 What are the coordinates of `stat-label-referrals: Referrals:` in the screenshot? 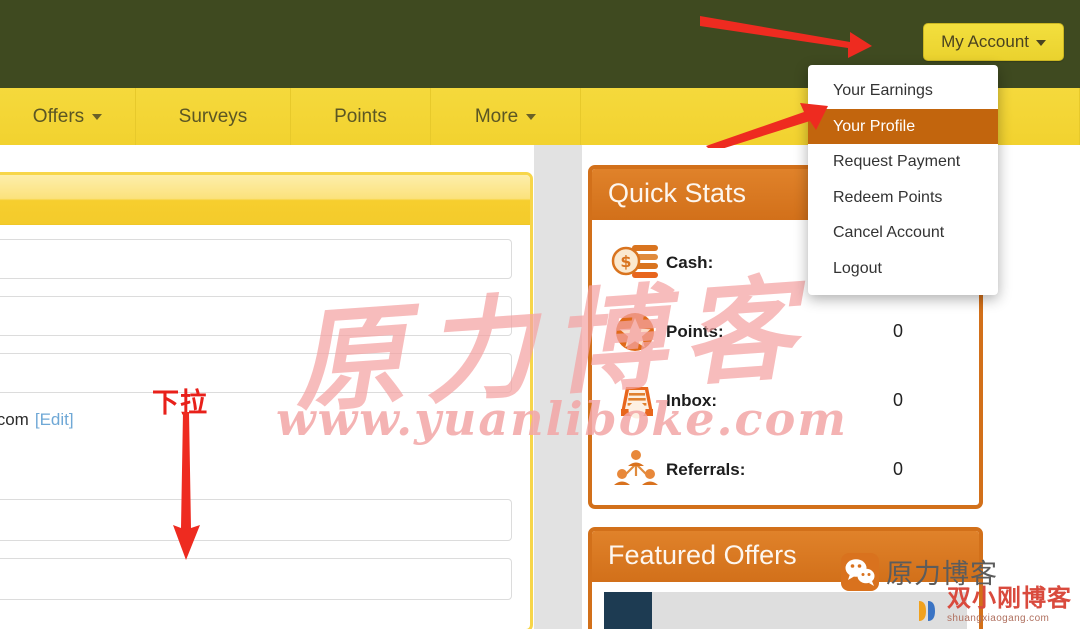 It's located at (706, 469).